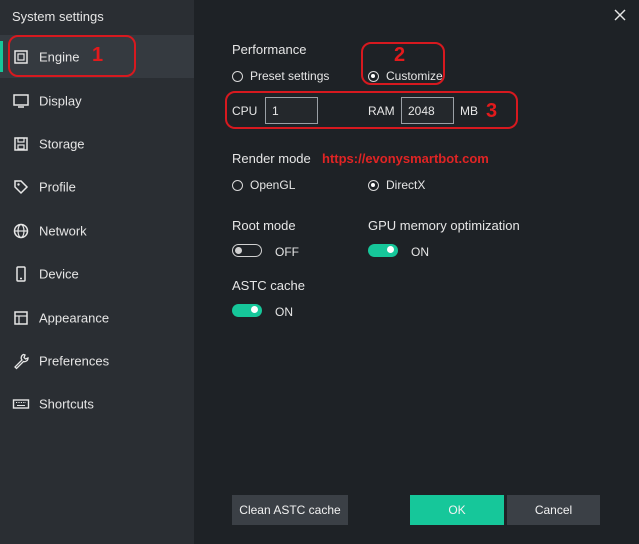 The image size is (639, 544). What do you see at coordinates (58, 16) in the screenshot?
I see `window-title: System settings` at bounding box center [58, 16].